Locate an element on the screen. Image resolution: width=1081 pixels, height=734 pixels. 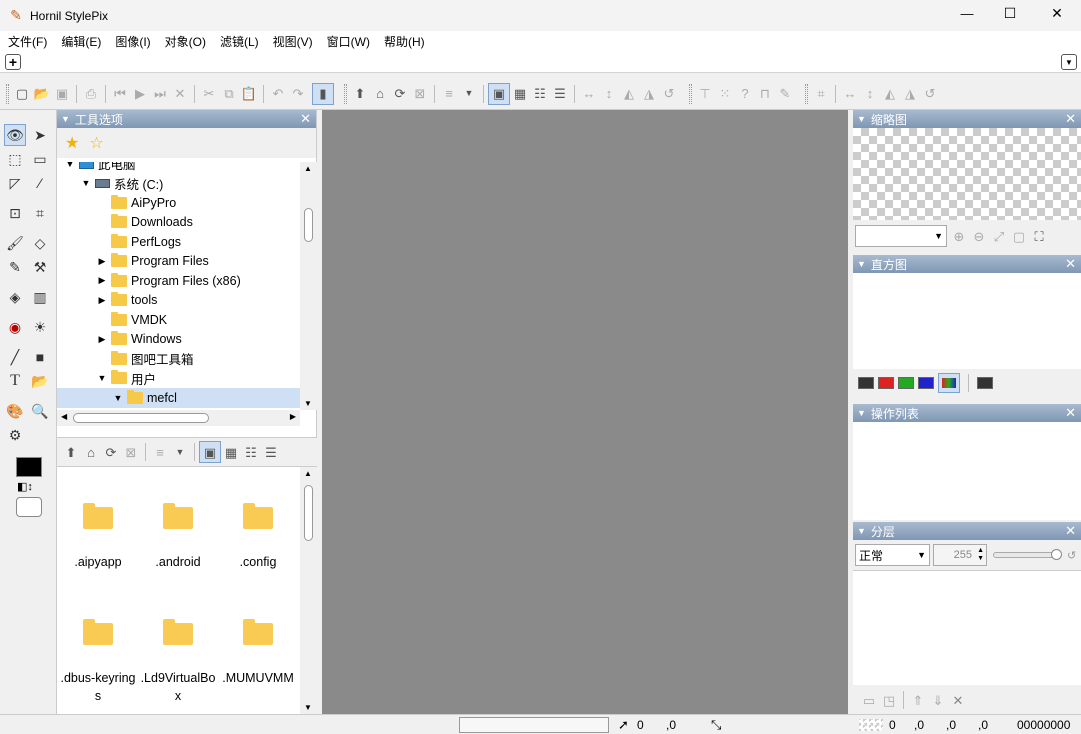
select-help-icon: ? is located at coordinates (745, 94).